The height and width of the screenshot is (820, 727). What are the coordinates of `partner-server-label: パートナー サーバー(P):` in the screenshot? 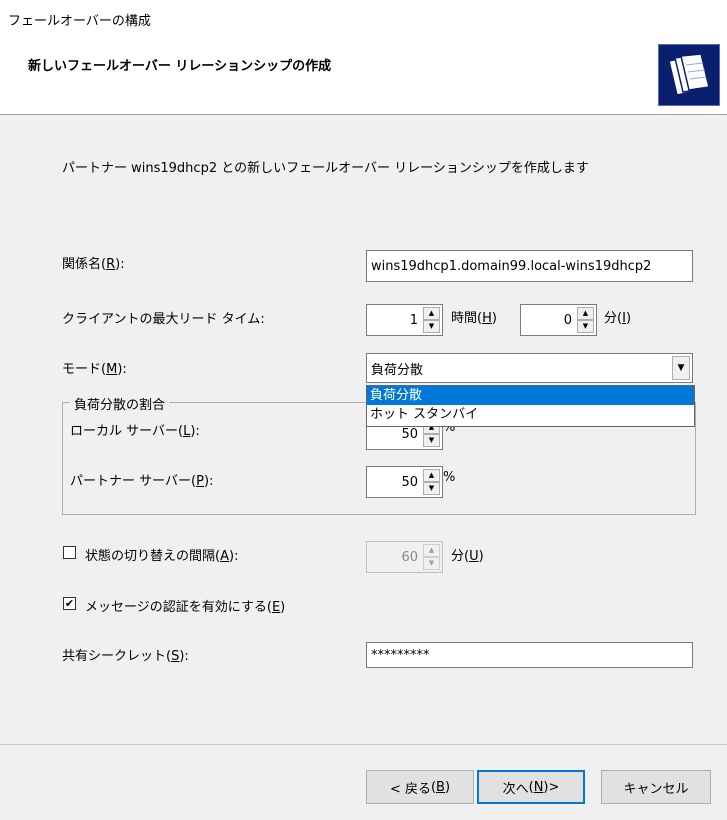 It's located at (142, 481).